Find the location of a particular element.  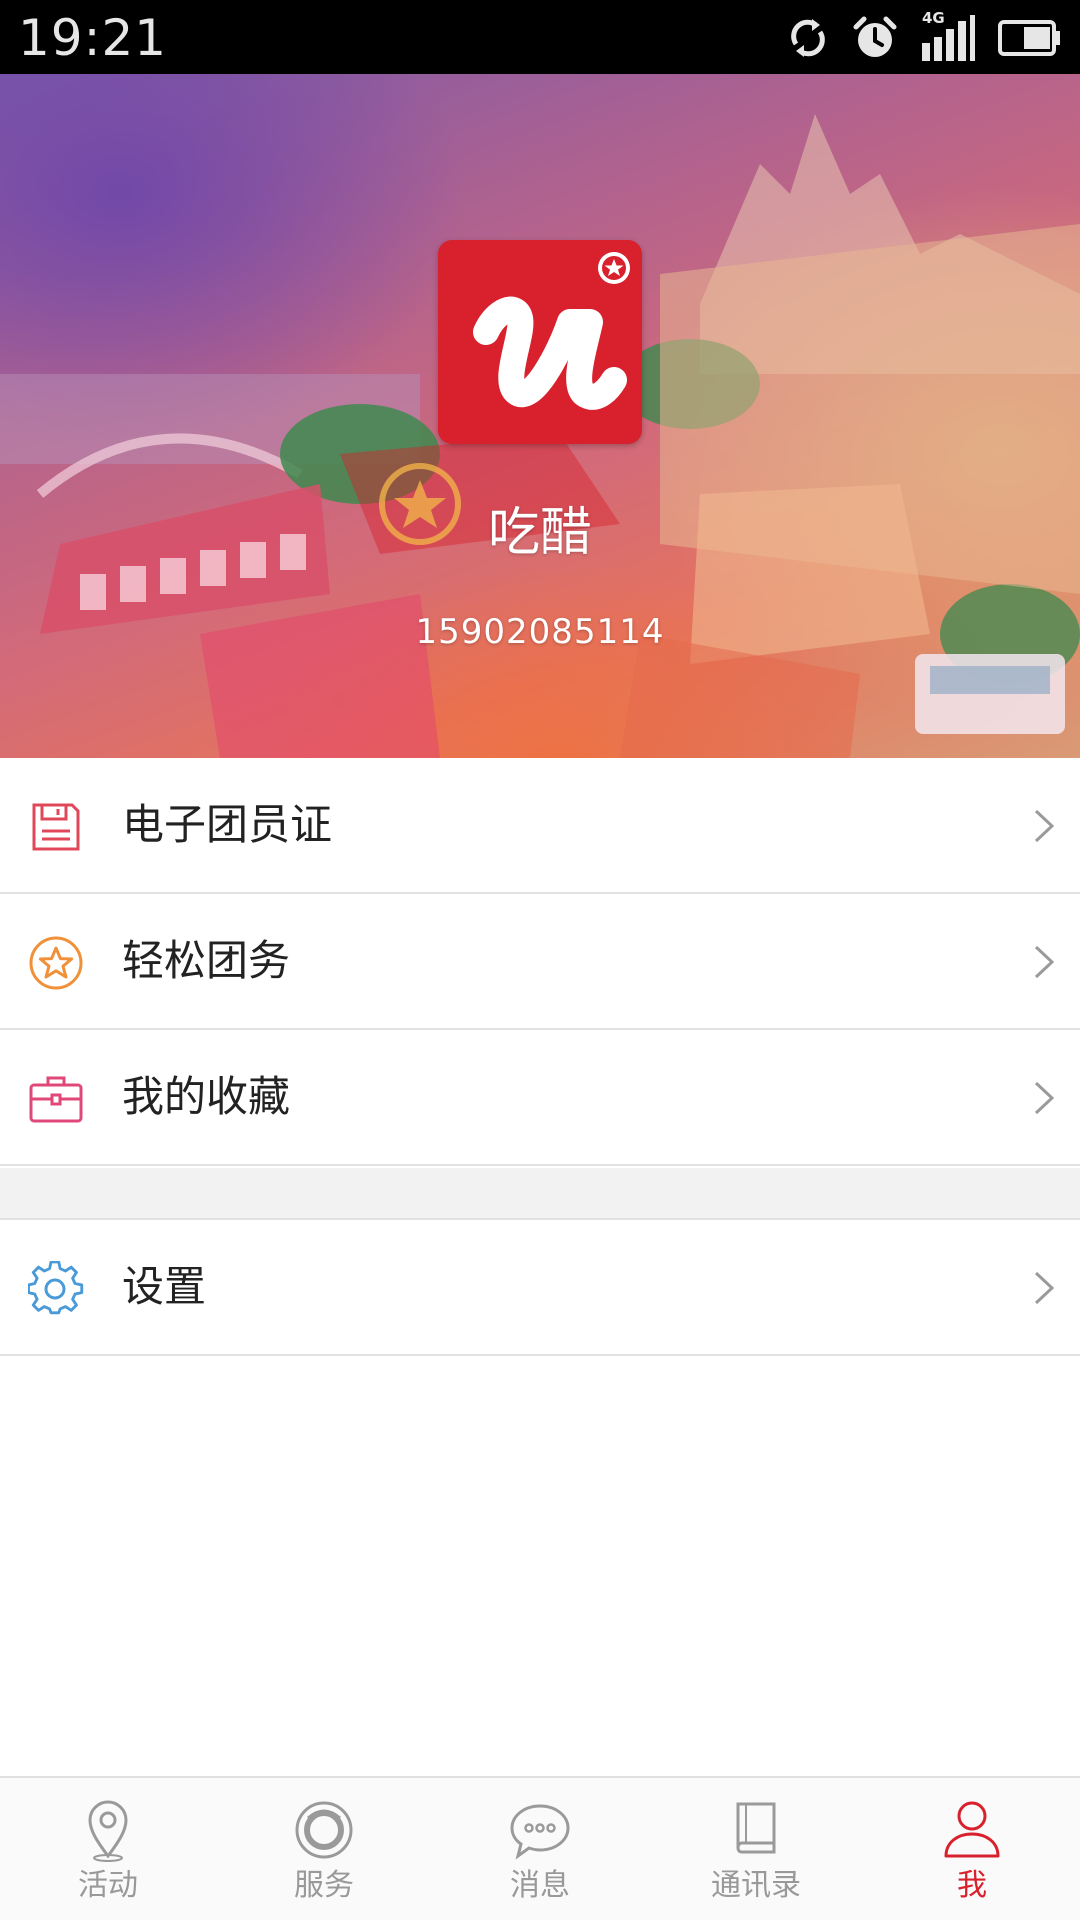

nav-tab-services: 服务 is located at coordinates (324, 1849).